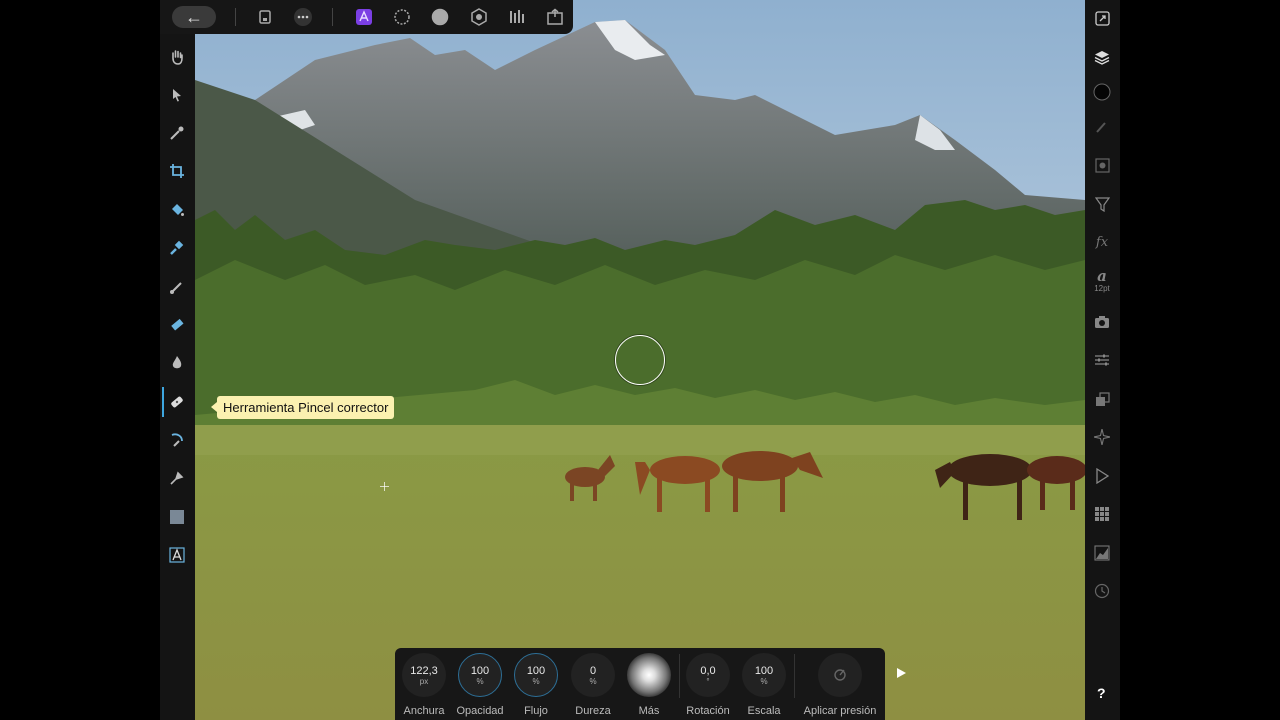 The width and height of the screenshot is (1280, 720). Describe the element at coordinates (177, 325) in the screenshot. I see `erase-brush-tool-icon` at that location.